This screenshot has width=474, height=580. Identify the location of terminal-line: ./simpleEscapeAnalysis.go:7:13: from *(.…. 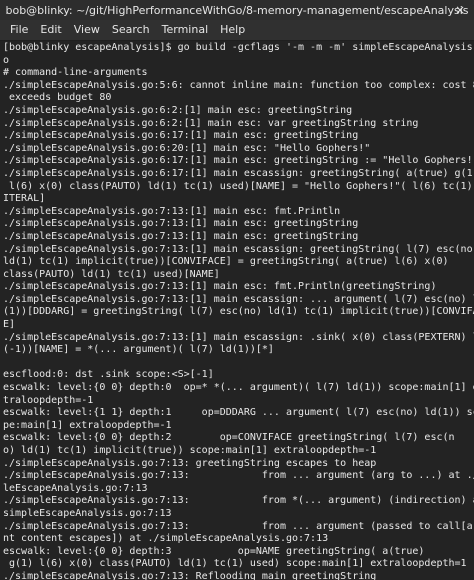
(238, 501).